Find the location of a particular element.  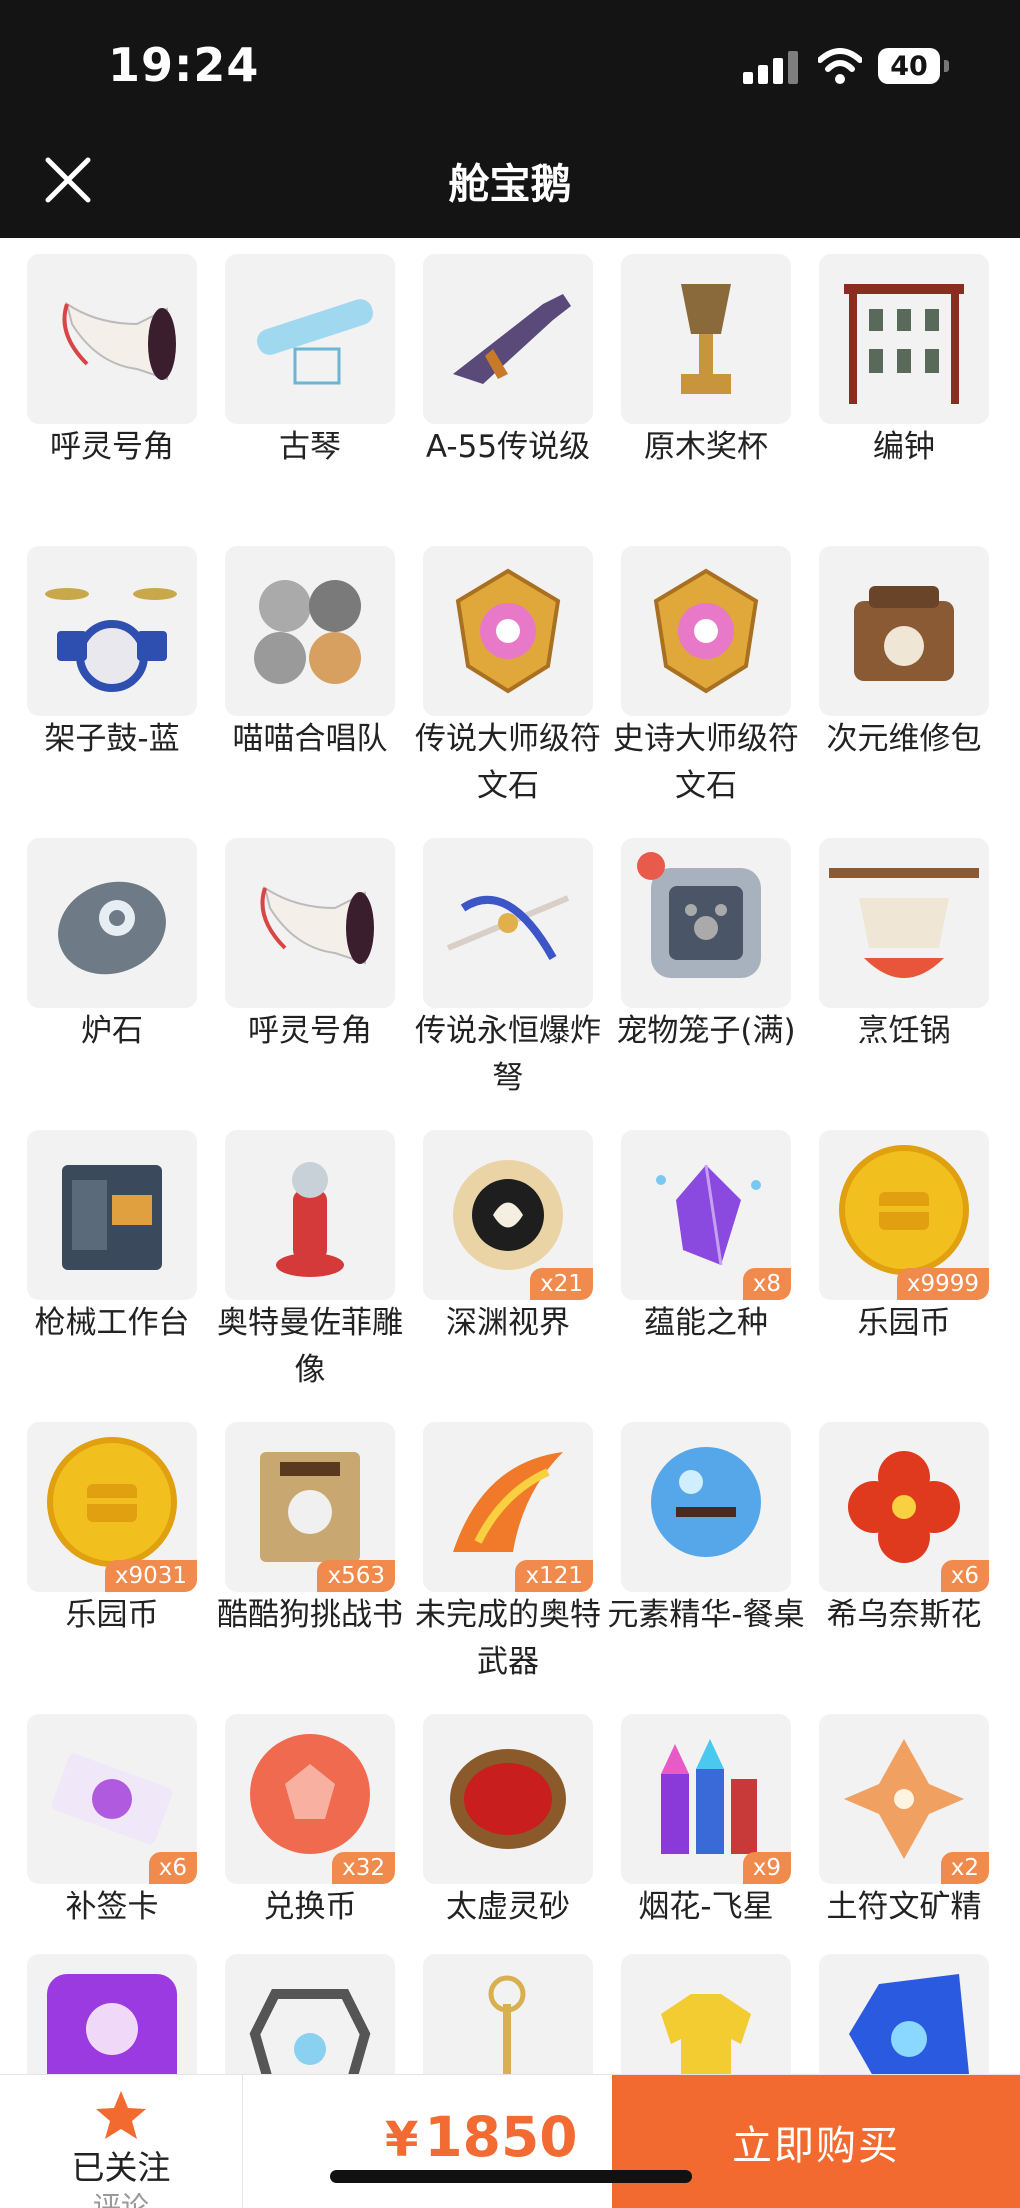

item-cell: 烹饪锅 is located at coordinates (900, 968).